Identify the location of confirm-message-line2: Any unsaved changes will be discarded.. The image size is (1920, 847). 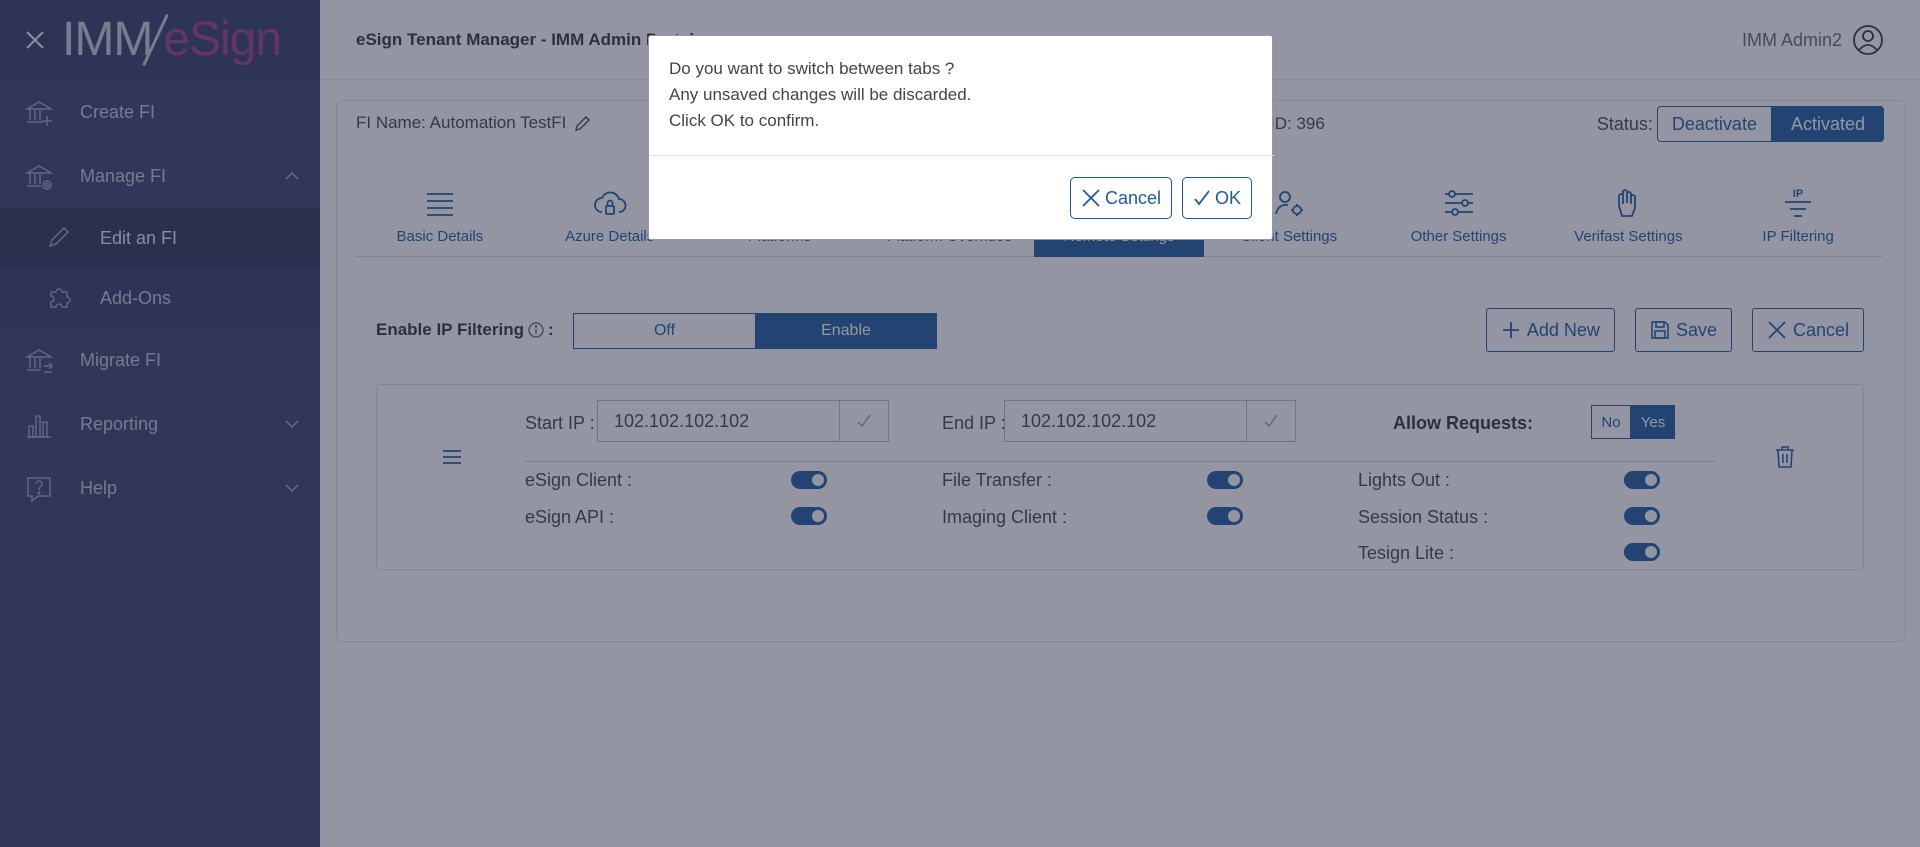
(820, 94).